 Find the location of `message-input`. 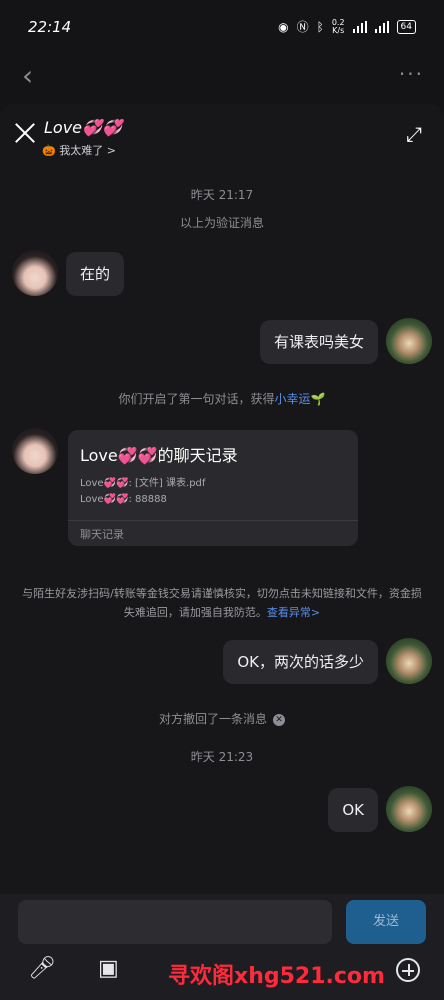

message-input is located at coordinates (175, 922).